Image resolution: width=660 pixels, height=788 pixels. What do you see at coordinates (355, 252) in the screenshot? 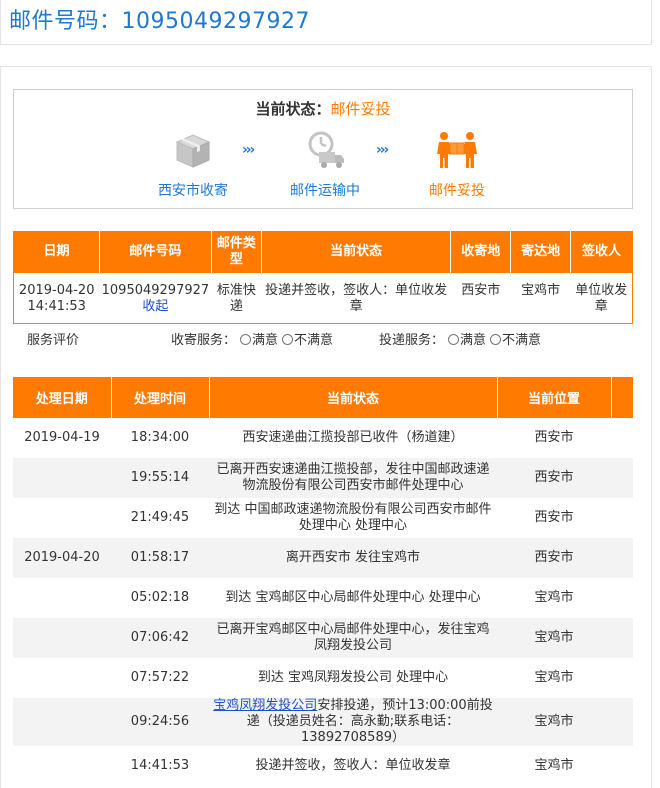
I see `col-current-state: 当前状态` at bounding box center [355, 252].